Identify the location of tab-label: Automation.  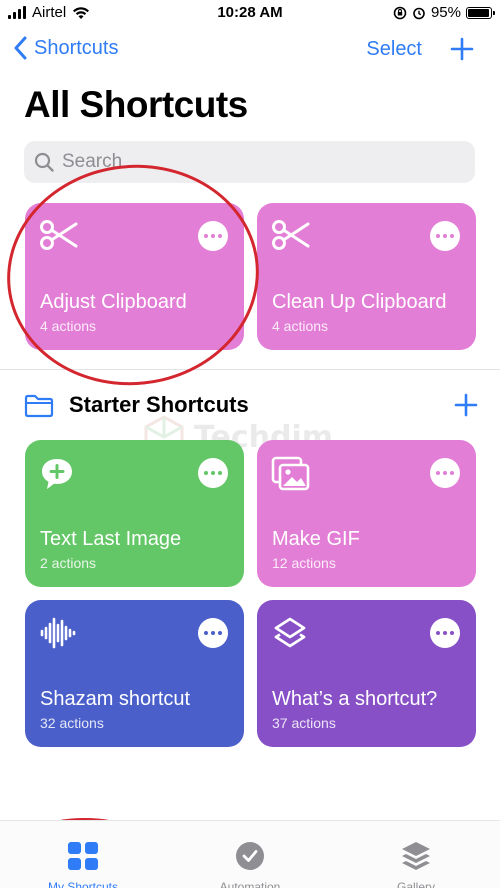
(250, 884).